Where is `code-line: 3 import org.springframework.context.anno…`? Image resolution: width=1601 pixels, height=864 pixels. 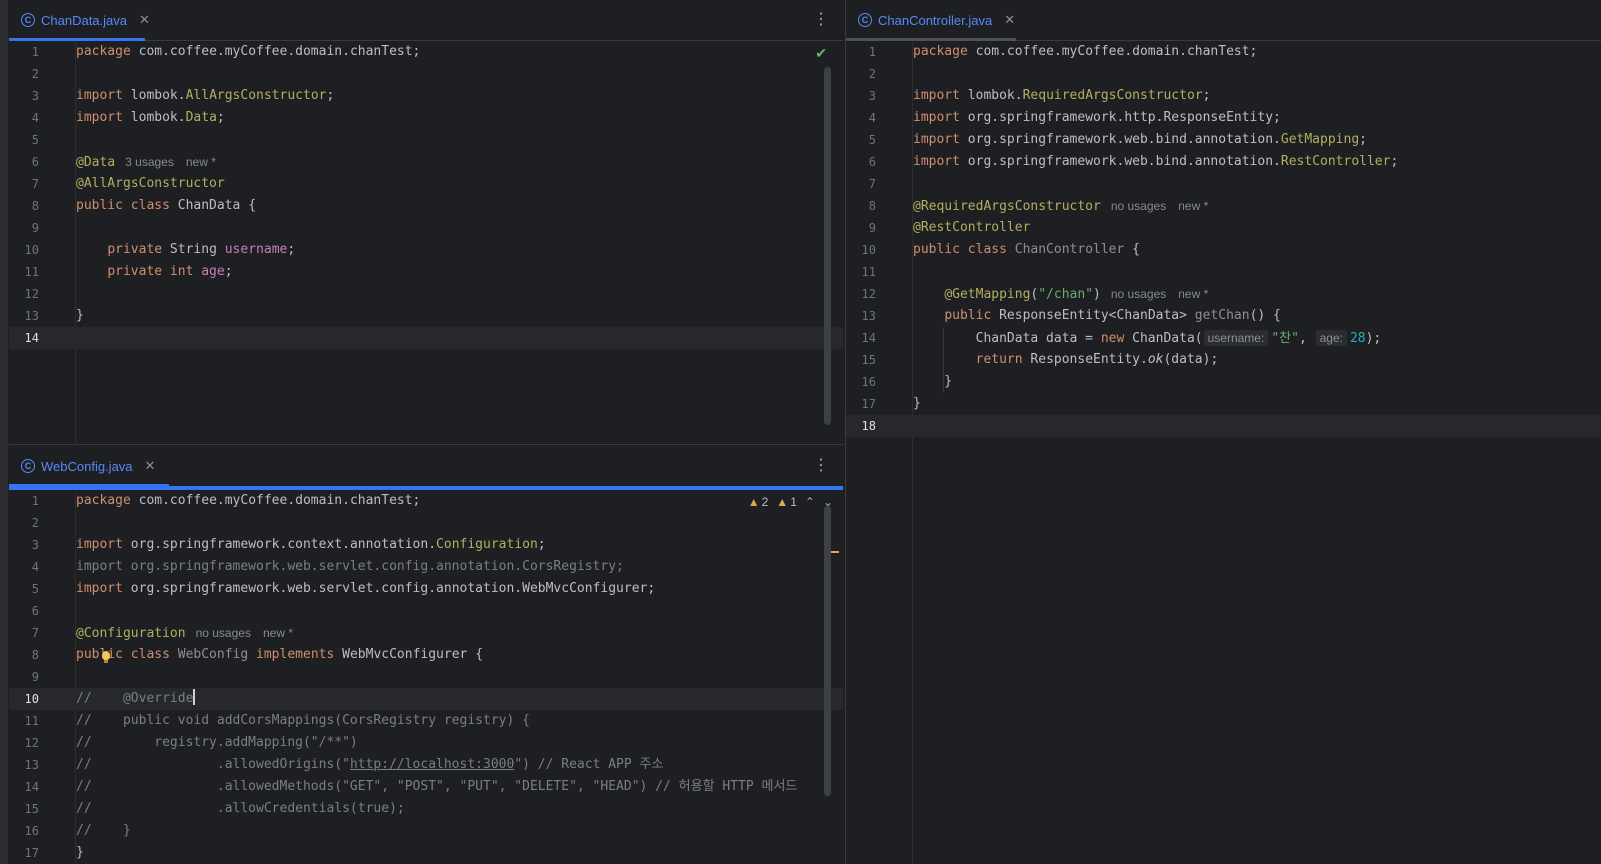 code-line: 3 import org.springframework.context.anno… is located at coordinates (426, 545).